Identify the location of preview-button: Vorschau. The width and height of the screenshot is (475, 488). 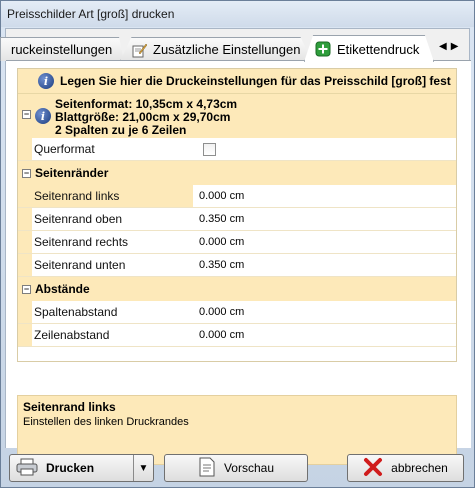
(236, 468).